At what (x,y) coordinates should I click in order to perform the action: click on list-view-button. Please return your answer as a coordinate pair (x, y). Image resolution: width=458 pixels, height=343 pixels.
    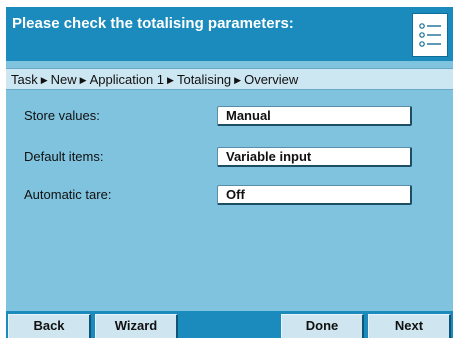
    Looking at the image, I should click on (430, 35).